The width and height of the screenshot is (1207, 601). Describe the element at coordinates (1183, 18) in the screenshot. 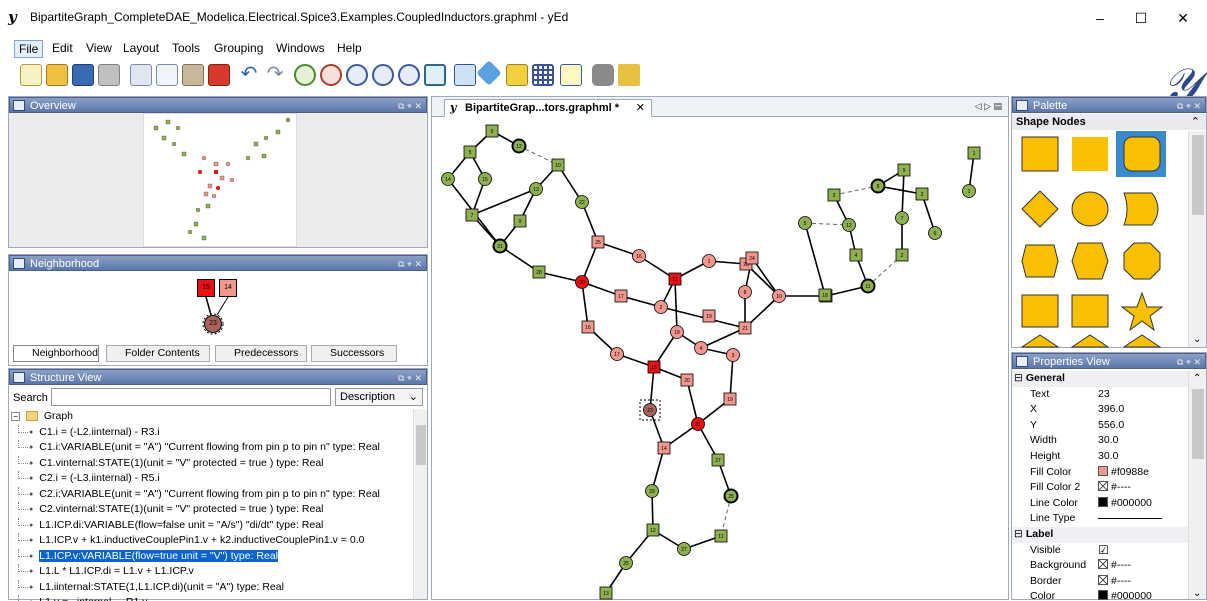

I see `close-window-button: ✕` at that location.